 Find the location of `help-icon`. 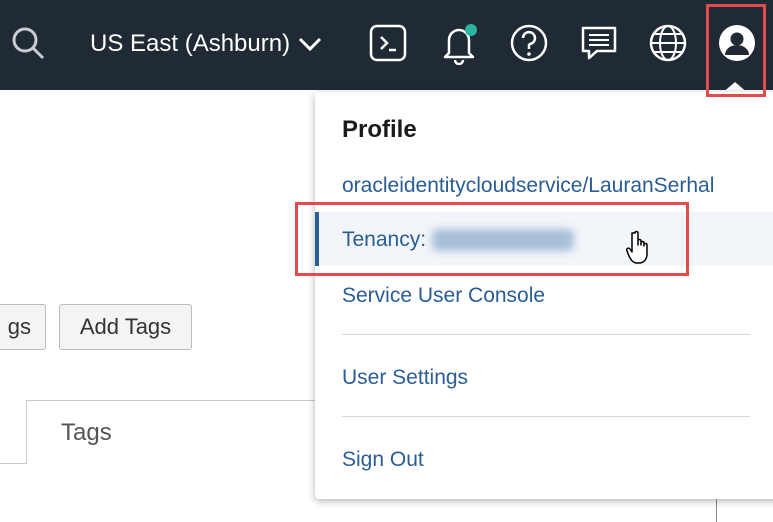

help-icon is located at coordinates (529, 43).